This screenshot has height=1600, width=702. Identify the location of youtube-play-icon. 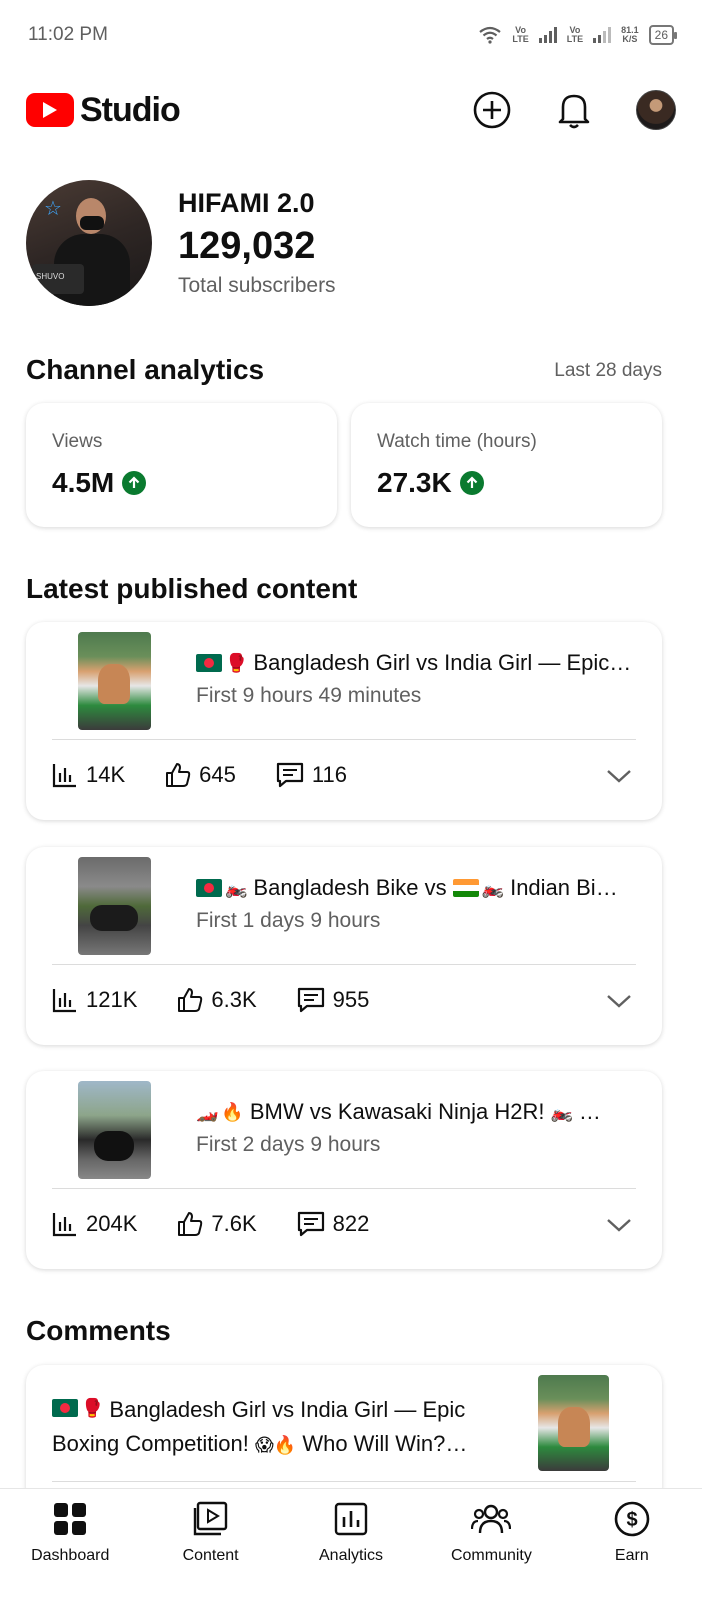
(50, 110).